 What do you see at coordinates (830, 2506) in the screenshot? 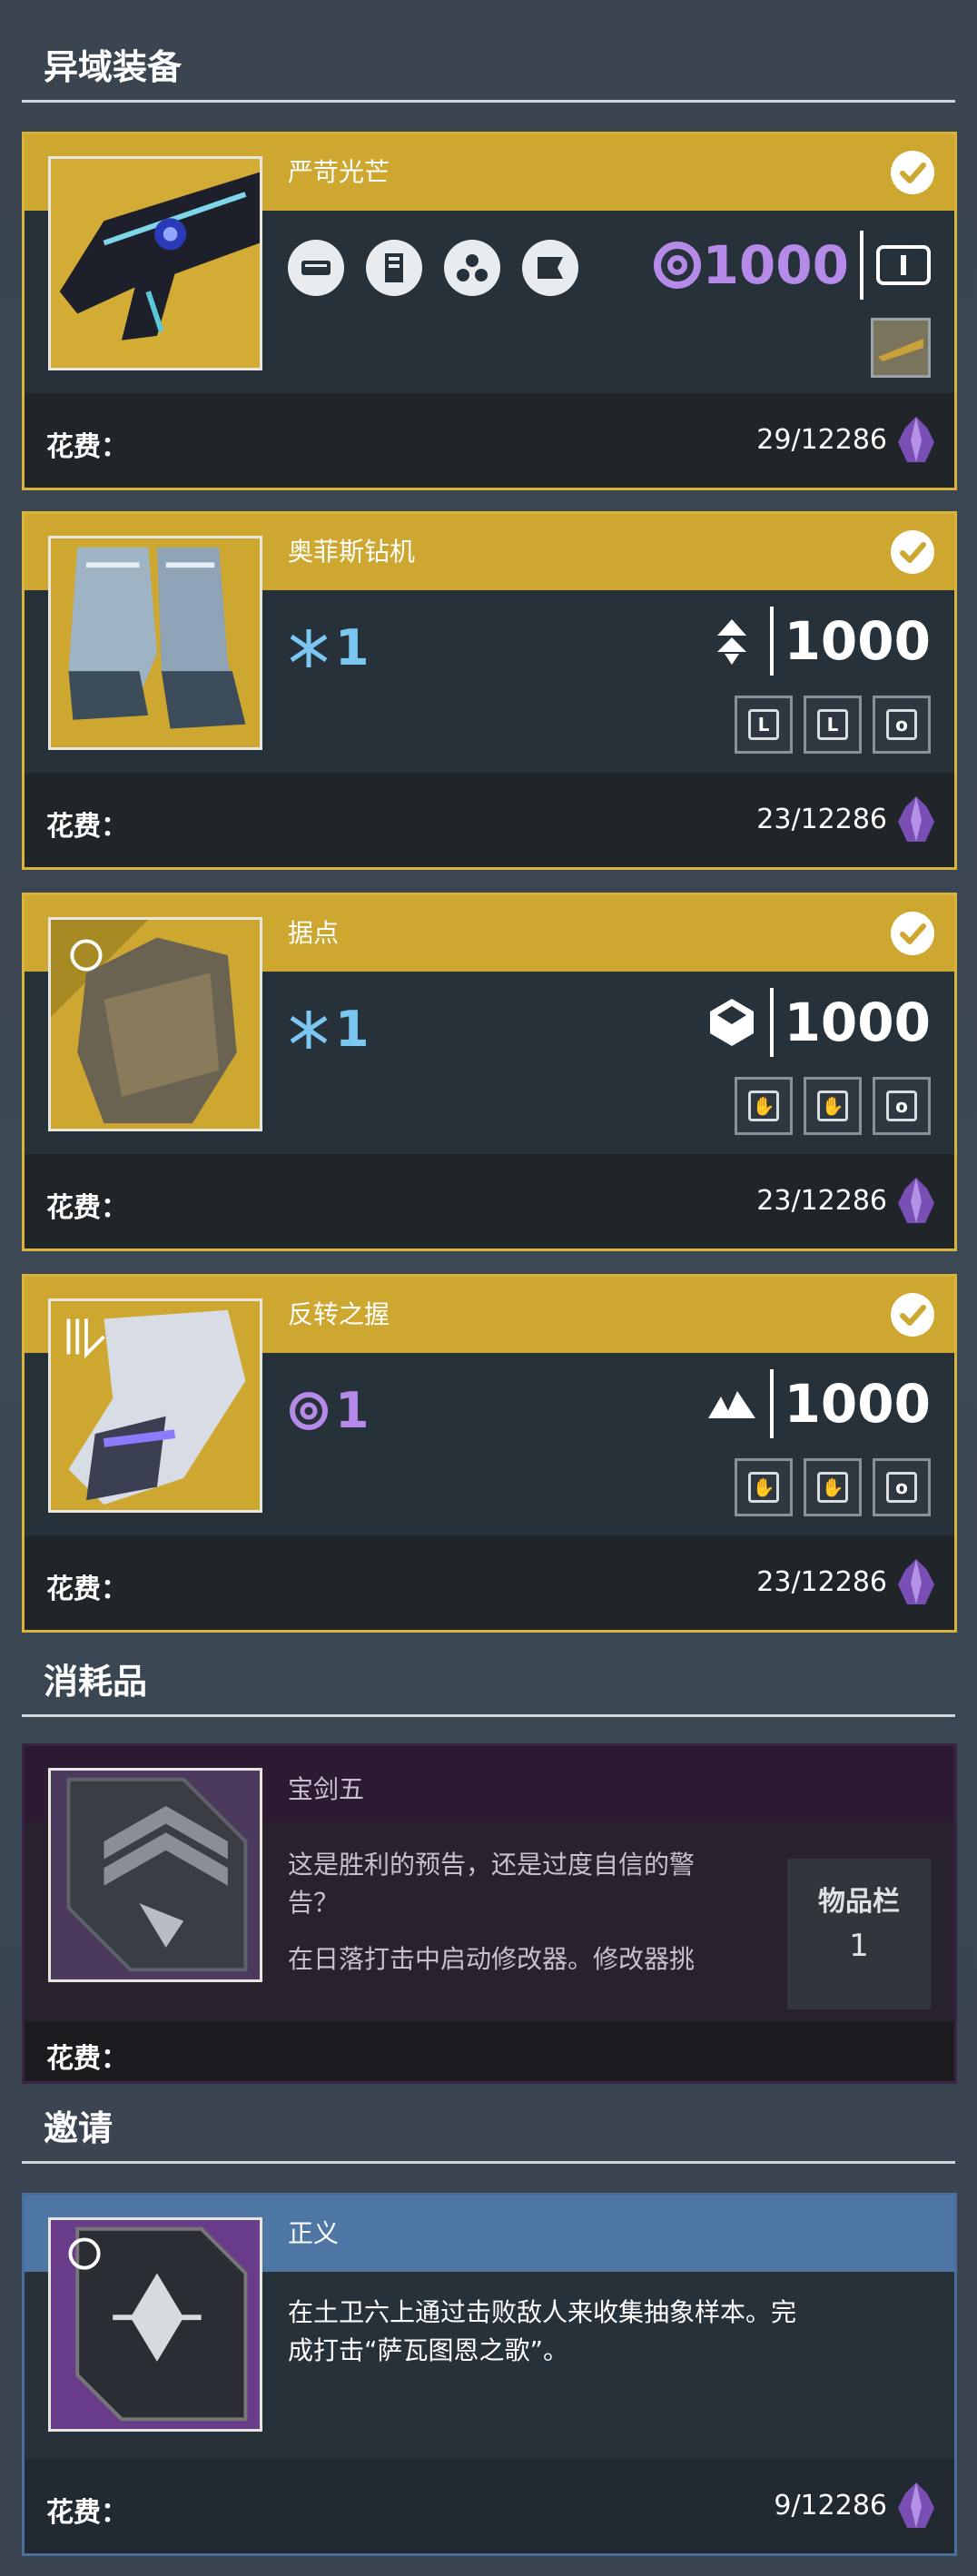
I see `cost-value: 9/12286` at bounding box center [830, 2506].